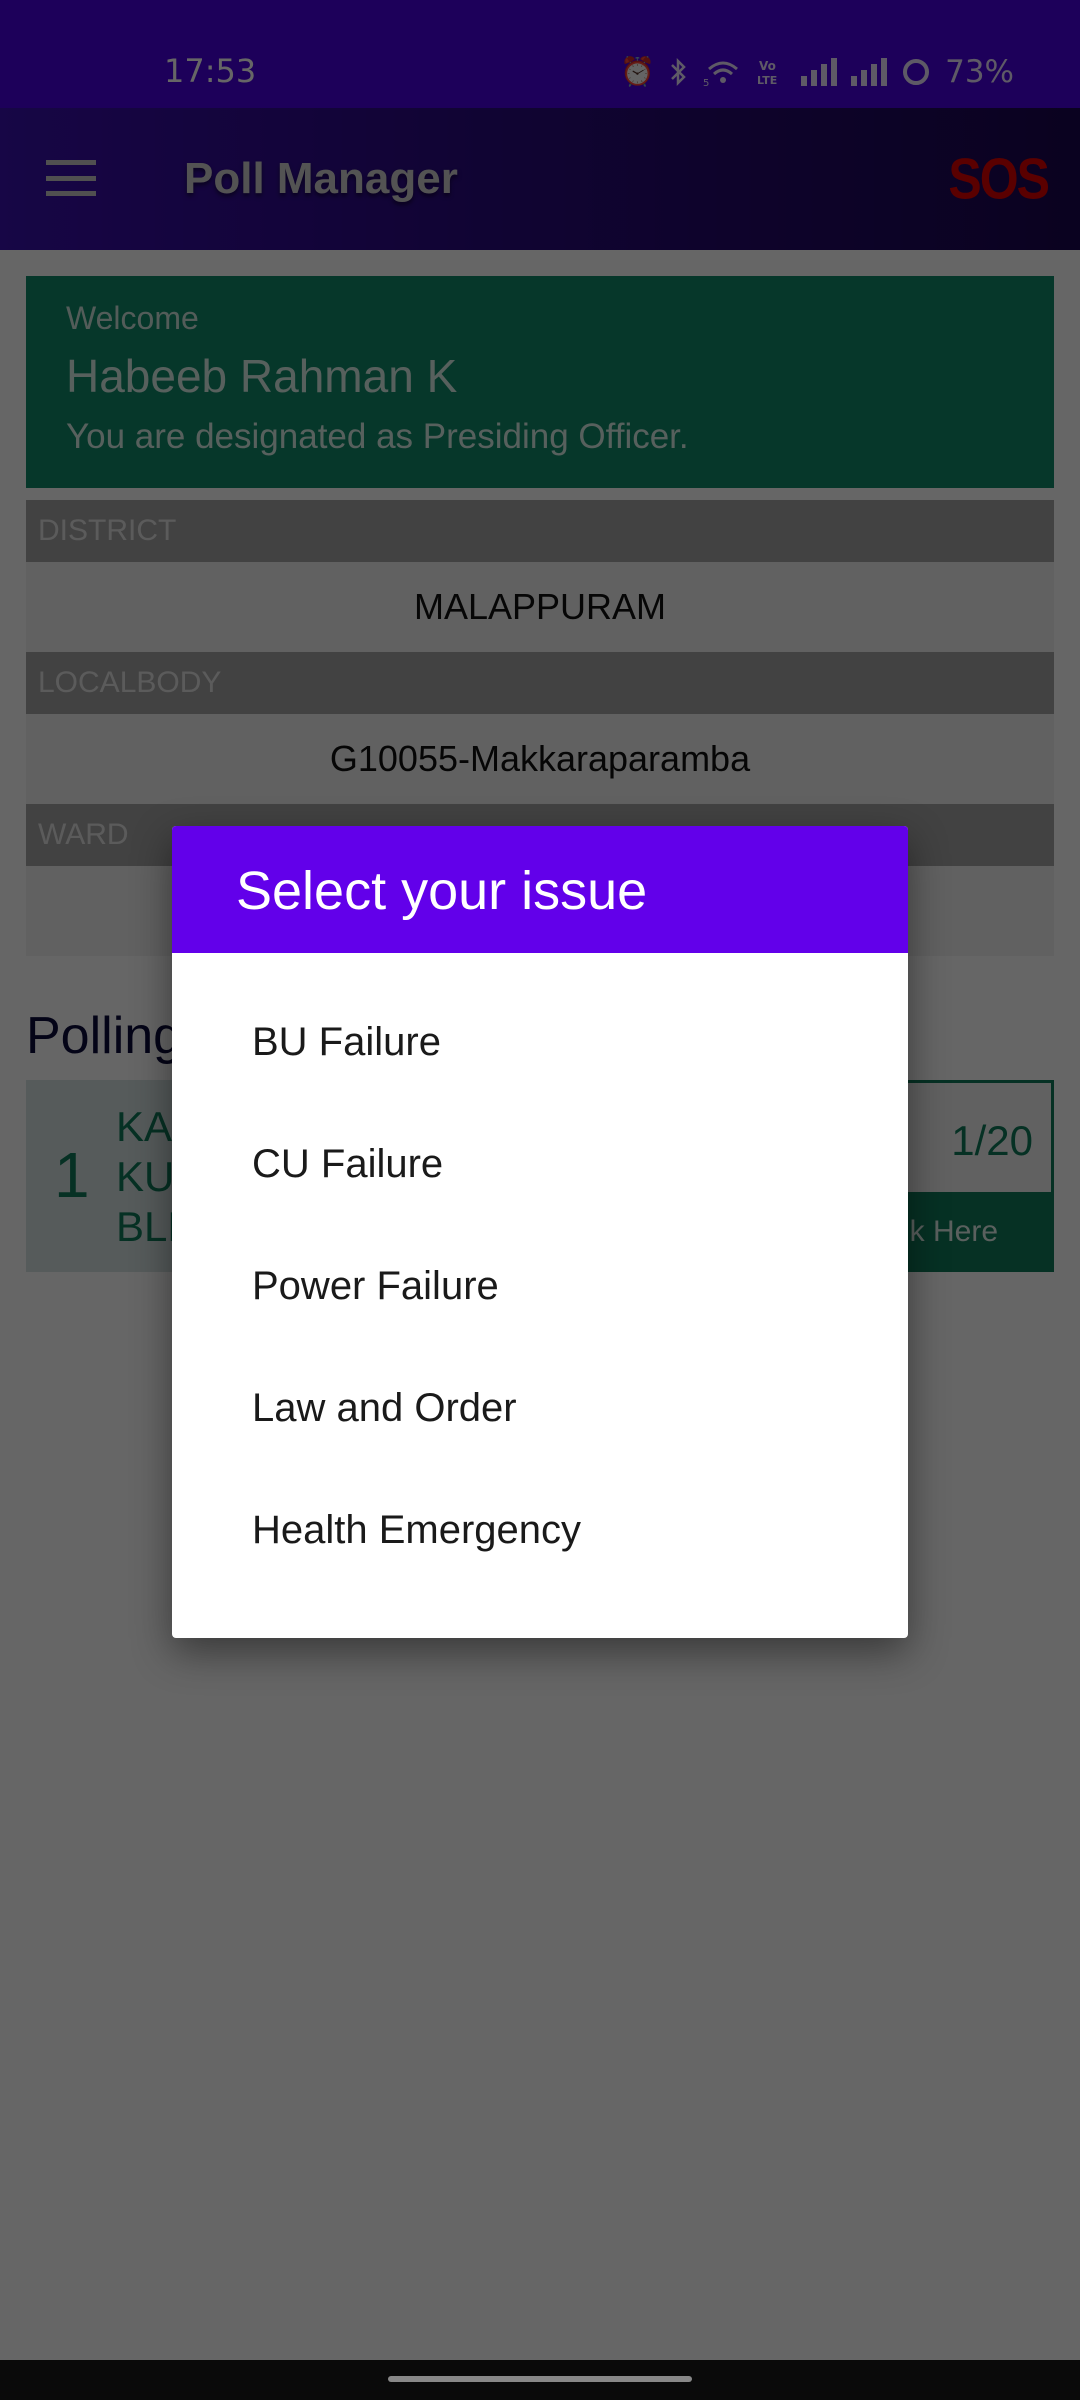 The height and width of the screenshot is (2400, 1080). I want to click on navigation-bar, so click(540, 2380).